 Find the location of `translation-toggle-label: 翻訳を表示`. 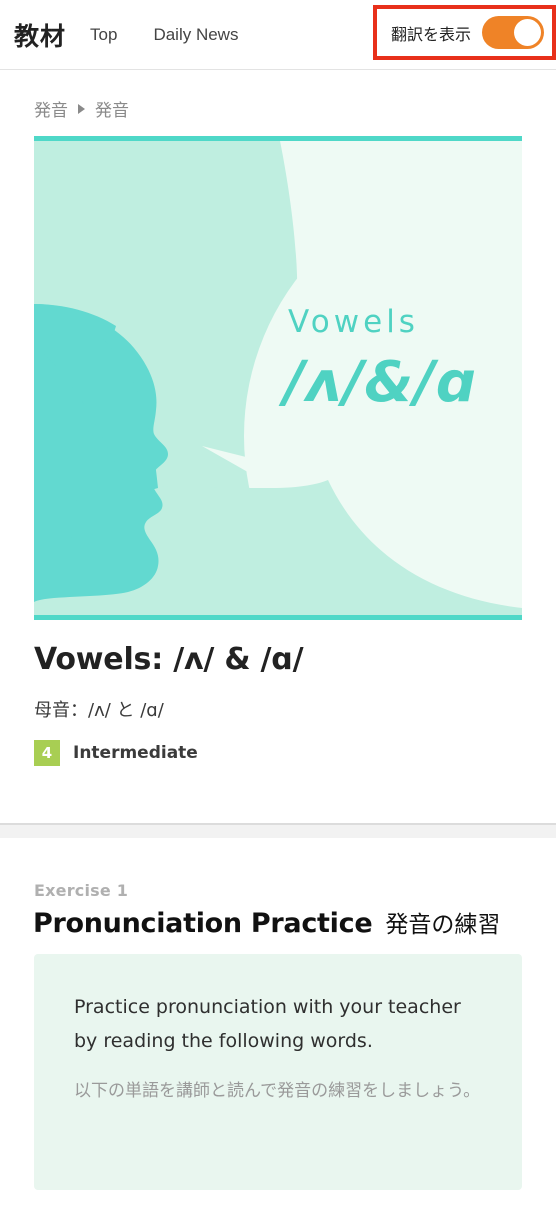

translation-toggle-label: 翻訳を表示 is located at coordinates (431, 34).